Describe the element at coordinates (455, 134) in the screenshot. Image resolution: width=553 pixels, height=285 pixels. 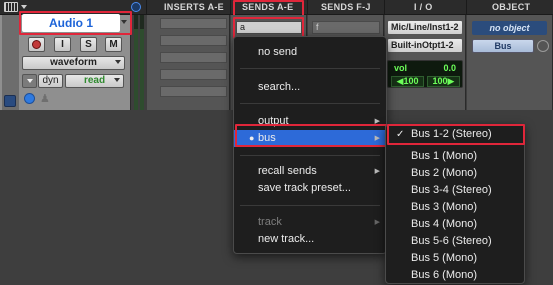
I see `bus-item-1-2-stereo: ✓ Bus 1-2 (Stereo)` at that location.